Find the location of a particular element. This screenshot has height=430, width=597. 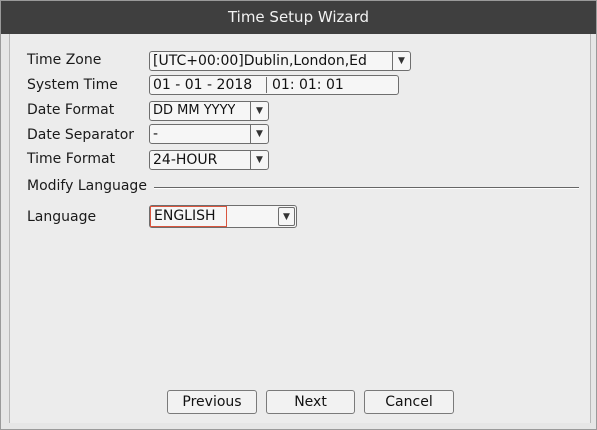

system-time-date: 01 - 01 - 2018 is located at coordinates (202, 85).